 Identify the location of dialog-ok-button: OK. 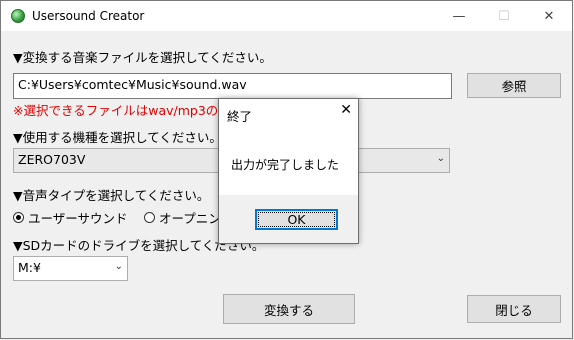
(296, 219).